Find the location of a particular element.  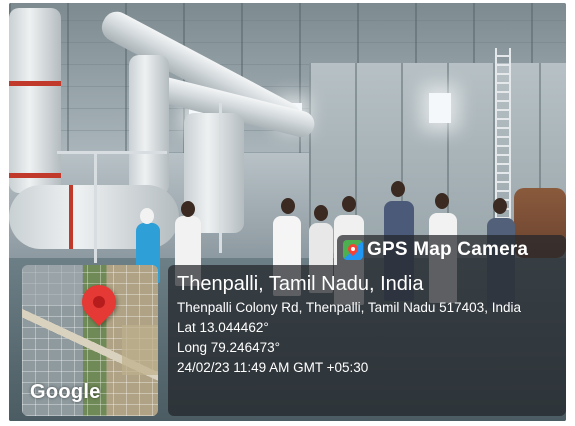

location-title: Thenpalli, Tamil Nadu, India is located at coordinates (300, 284).